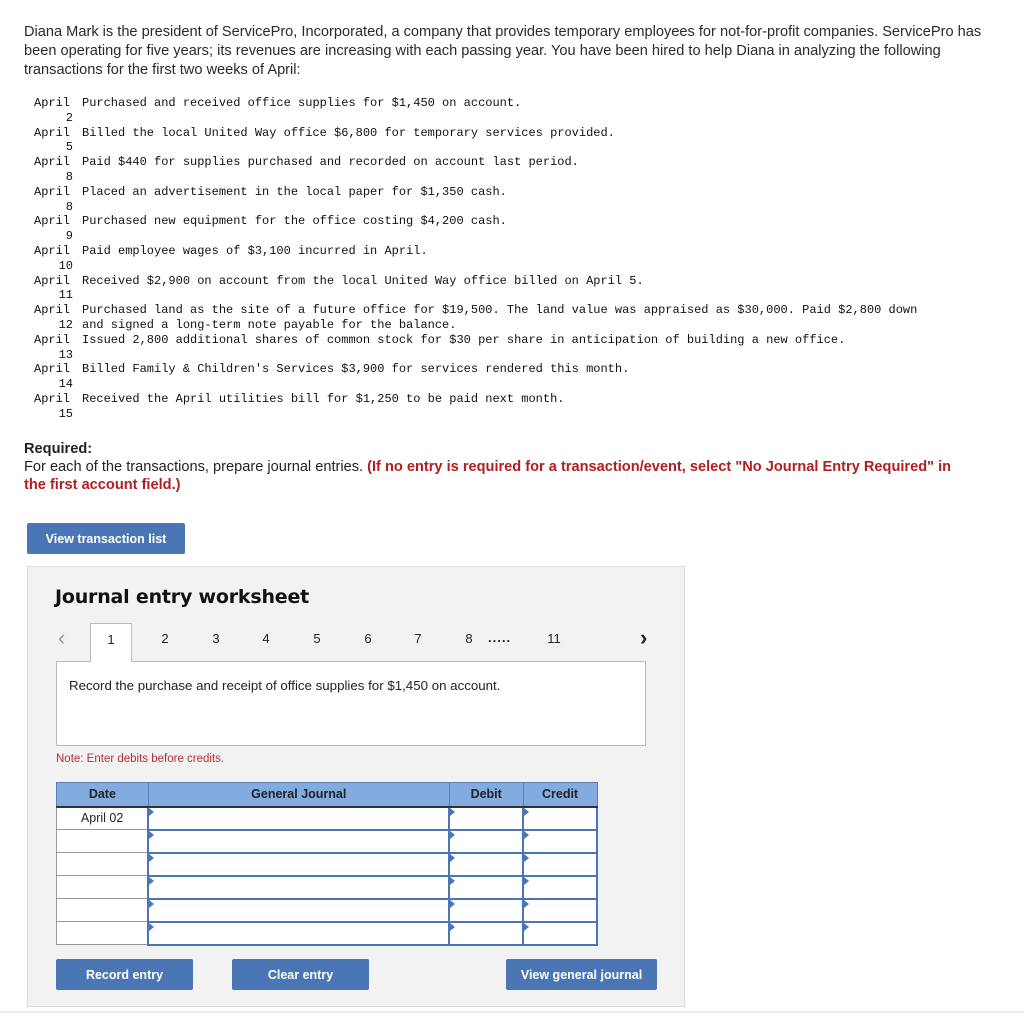  What do you see at coordinates (102, 795) in the screenshot?
I see `header-date: Date` at bounding box center [102, 795].